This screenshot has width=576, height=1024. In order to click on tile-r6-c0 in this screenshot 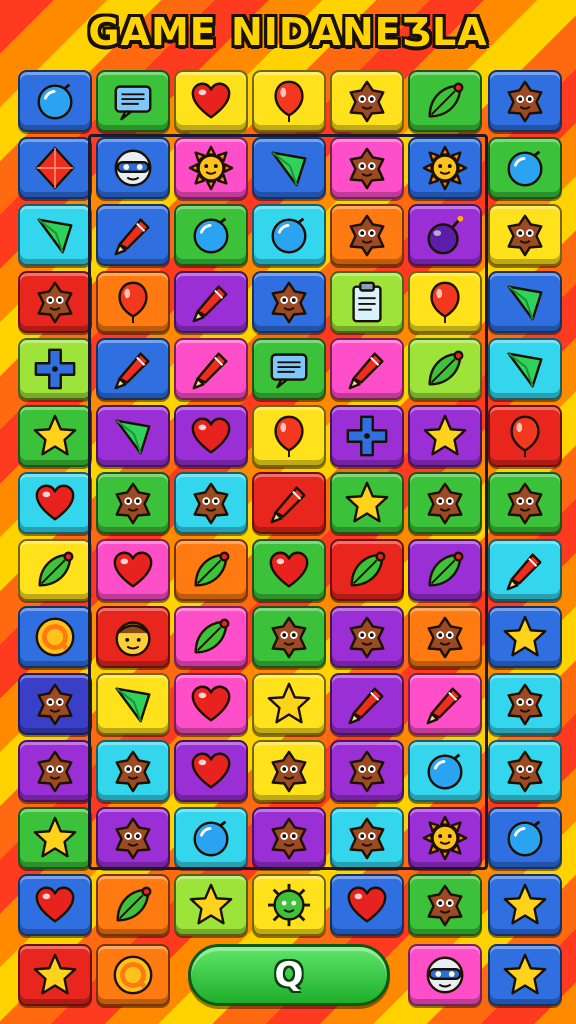, I will do `click(55, 503)`.